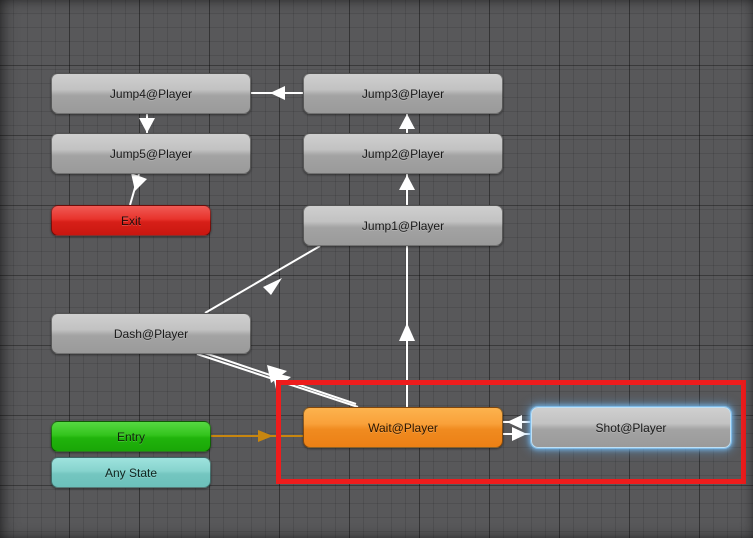  I want to click on state-node-jump1: Jump1@Player, so click(403, 225).